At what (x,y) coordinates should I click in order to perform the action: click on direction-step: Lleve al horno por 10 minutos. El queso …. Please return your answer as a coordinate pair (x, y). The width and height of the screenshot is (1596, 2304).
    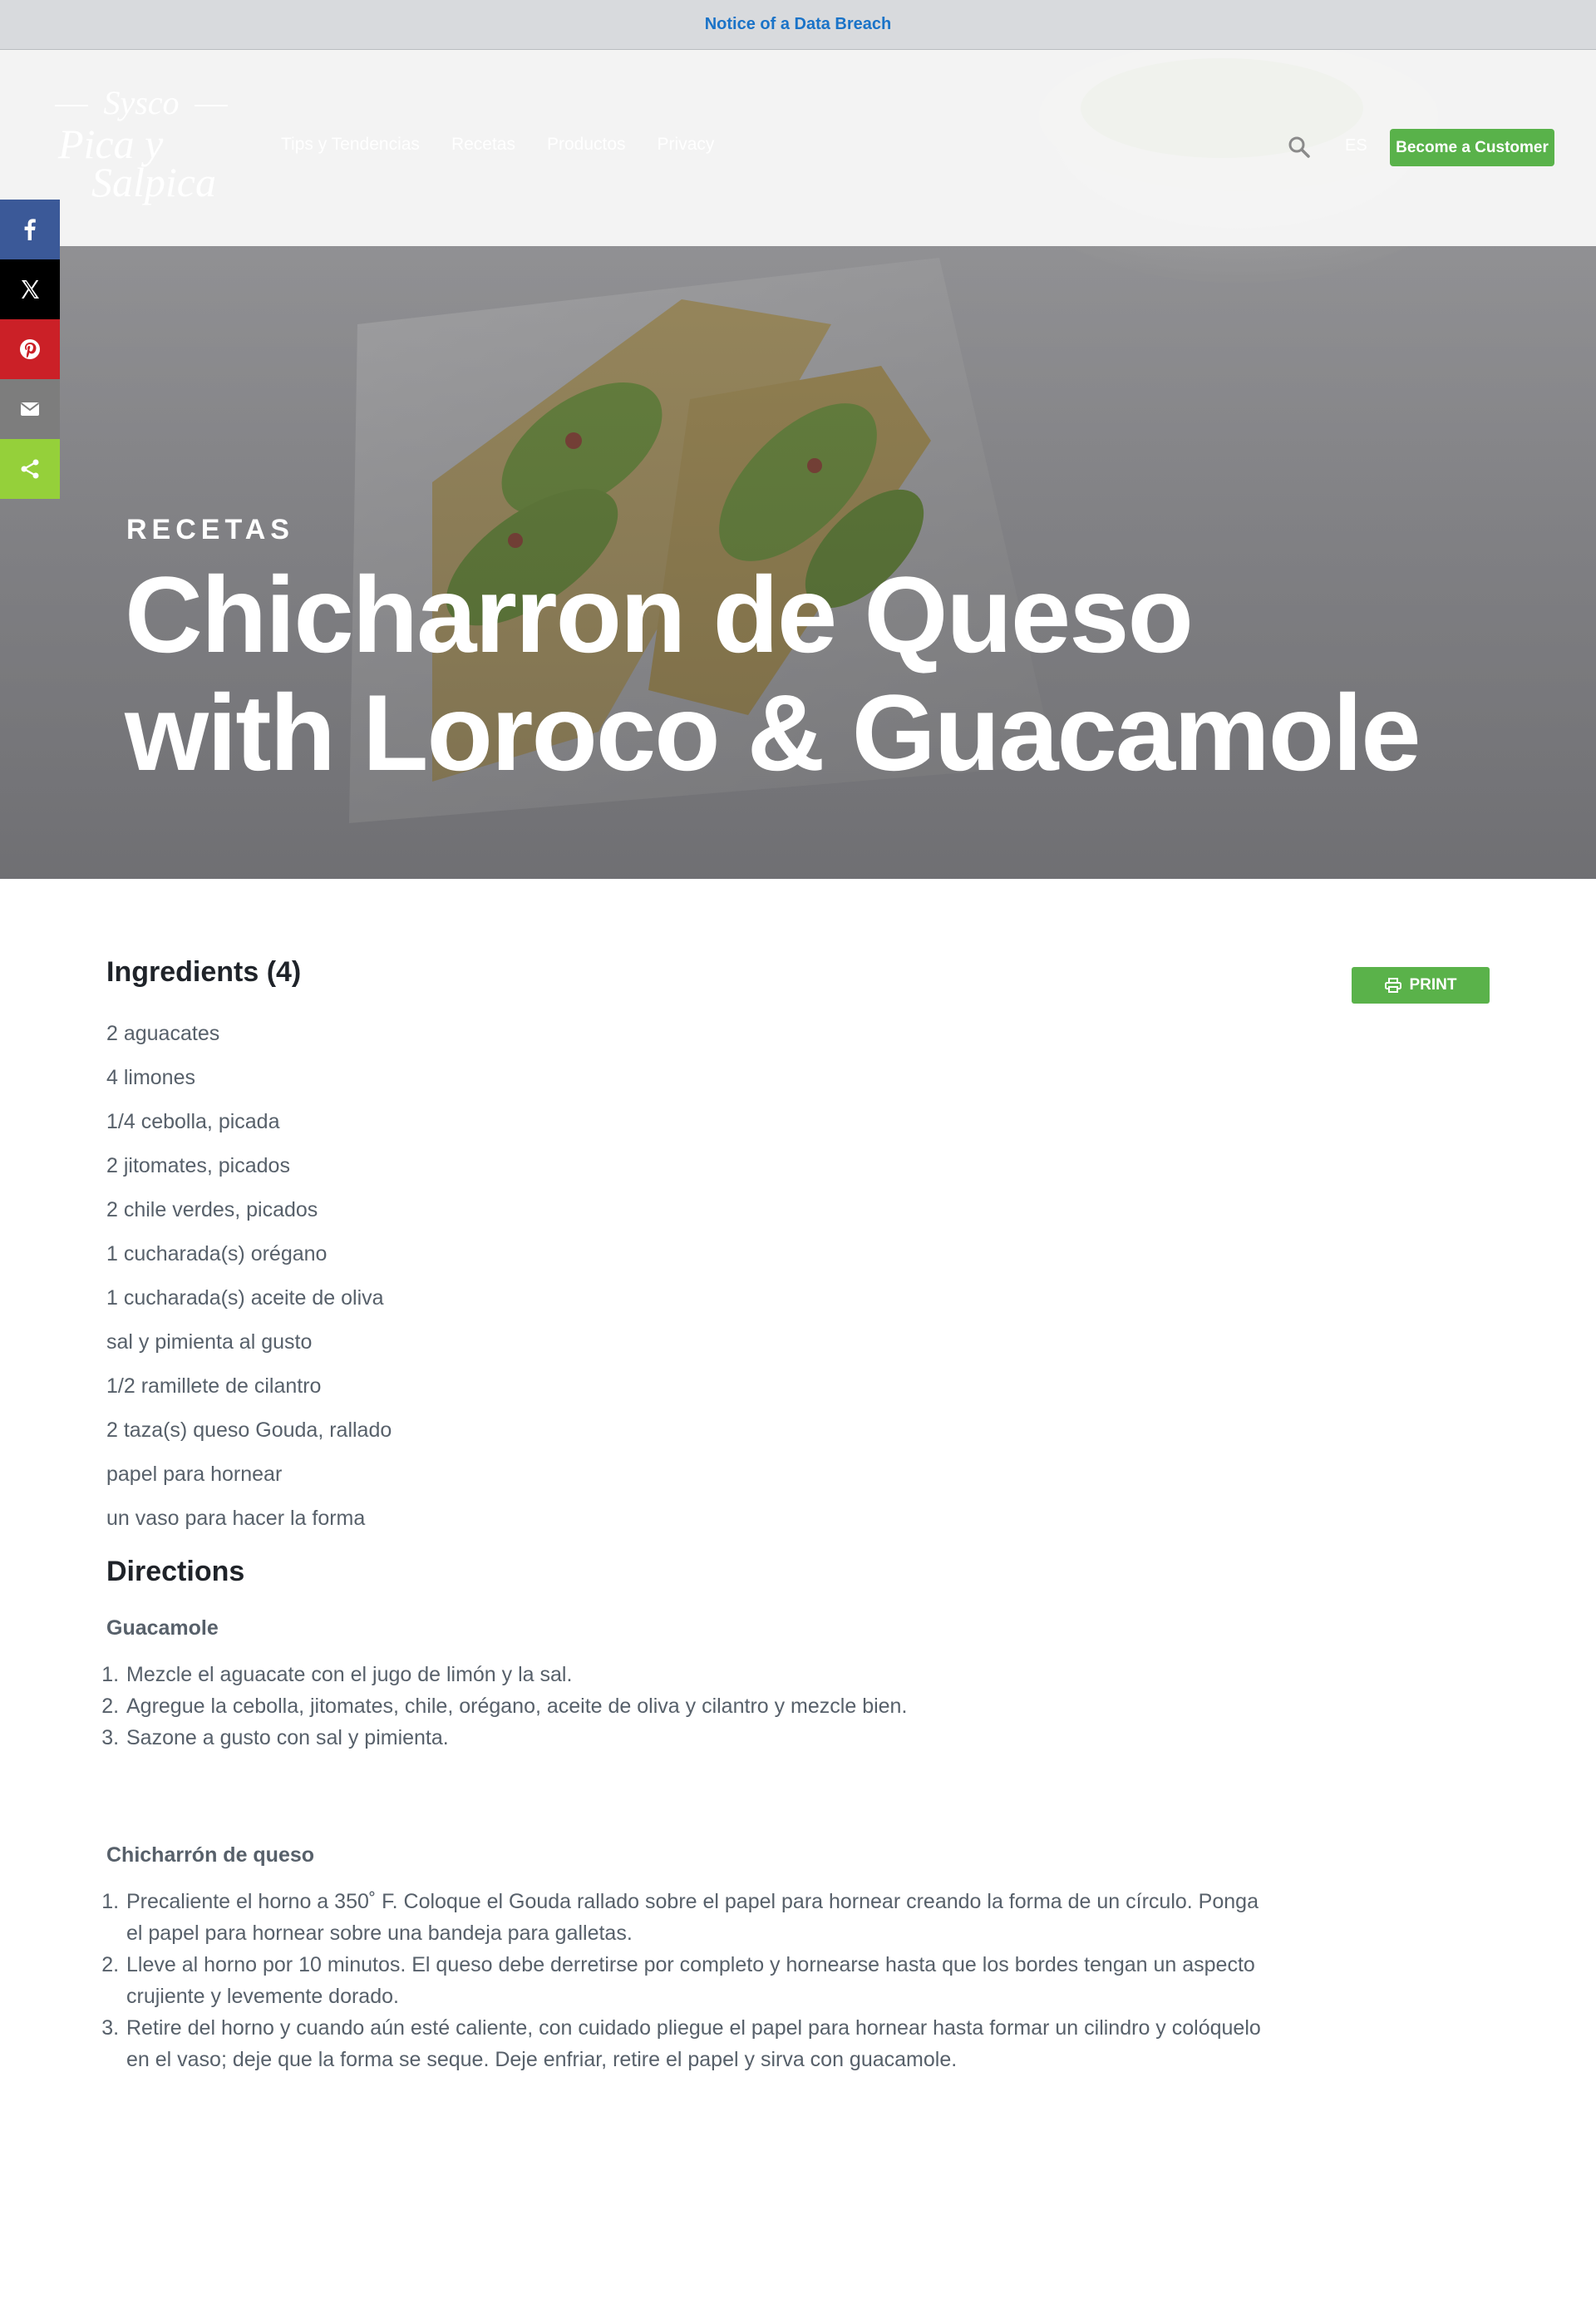
    Looking at the image, I should click on (697, 1981).